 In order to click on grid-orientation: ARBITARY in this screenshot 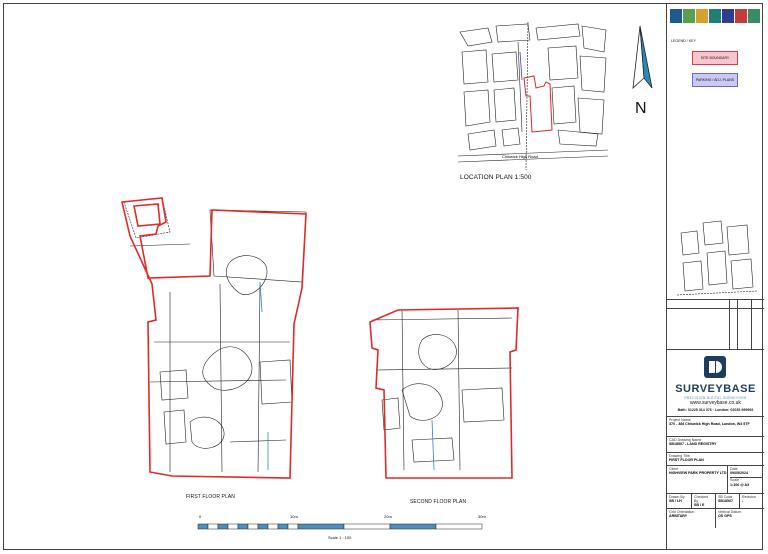, I will do `click(678, 516)`.